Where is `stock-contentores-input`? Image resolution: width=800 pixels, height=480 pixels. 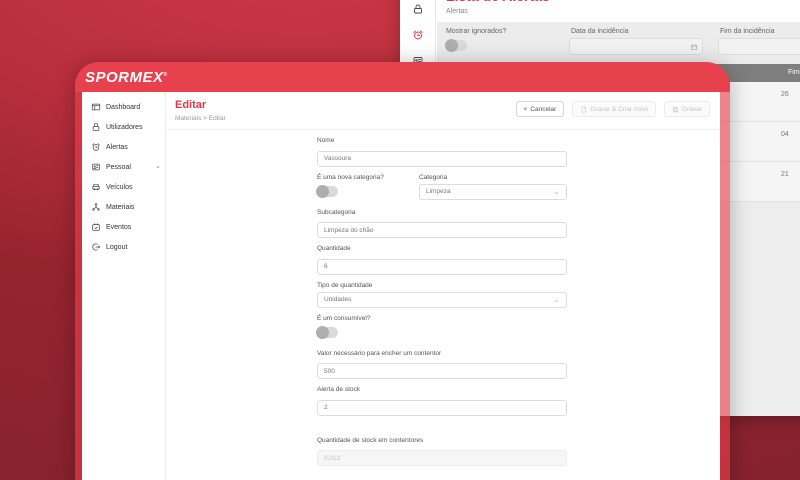 stock-contentores-input is located at coordinates (442, 458).